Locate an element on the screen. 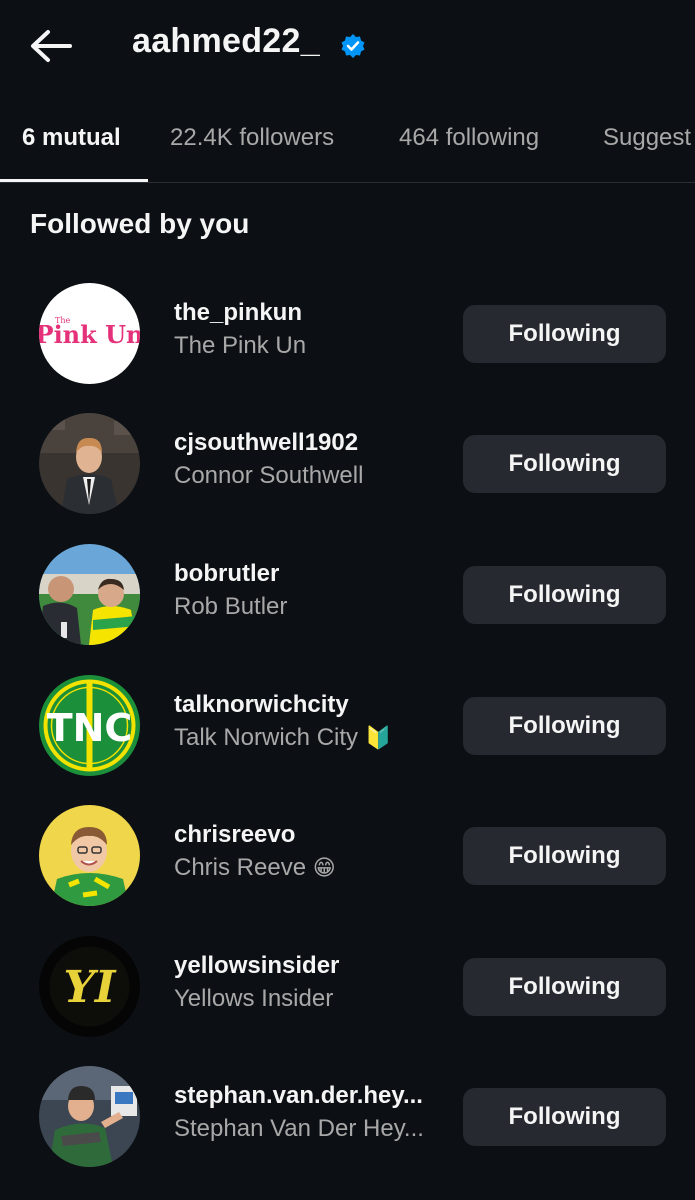  display-name: Rob Butler is located at coordinates (231, 606).